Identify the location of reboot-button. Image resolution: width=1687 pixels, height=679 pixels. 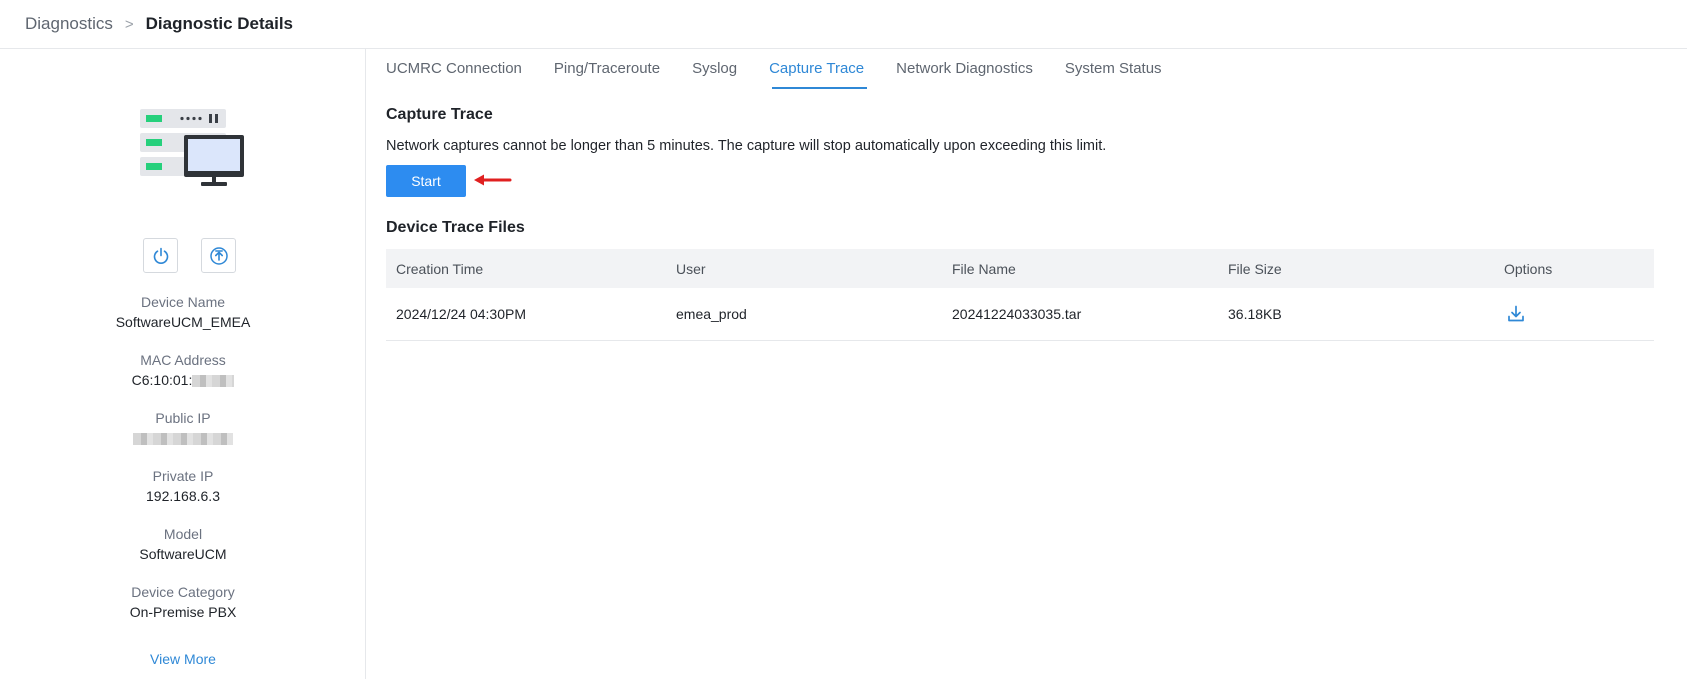
(160, 255).